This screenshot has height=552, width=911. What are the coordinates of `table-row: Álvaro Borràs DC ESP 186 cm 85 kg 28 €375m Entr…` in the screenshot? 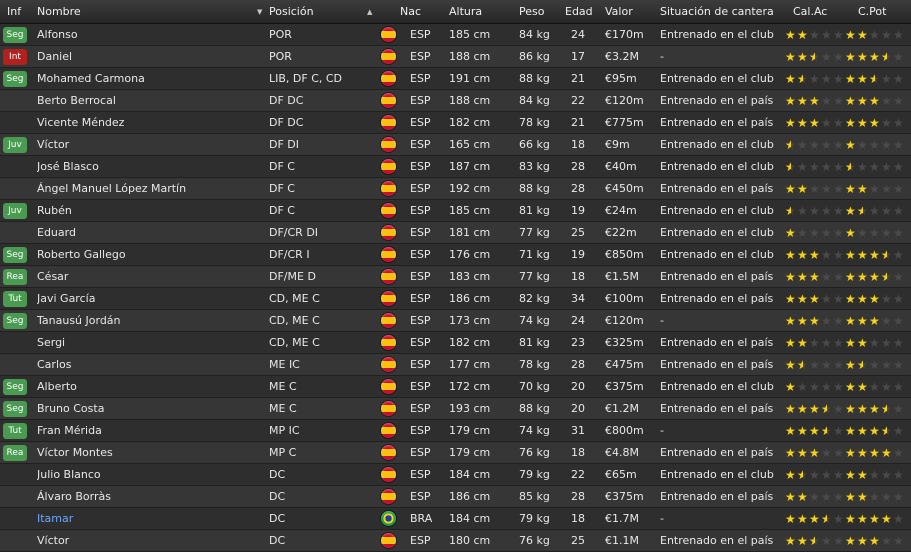 It's located at (455, 497).